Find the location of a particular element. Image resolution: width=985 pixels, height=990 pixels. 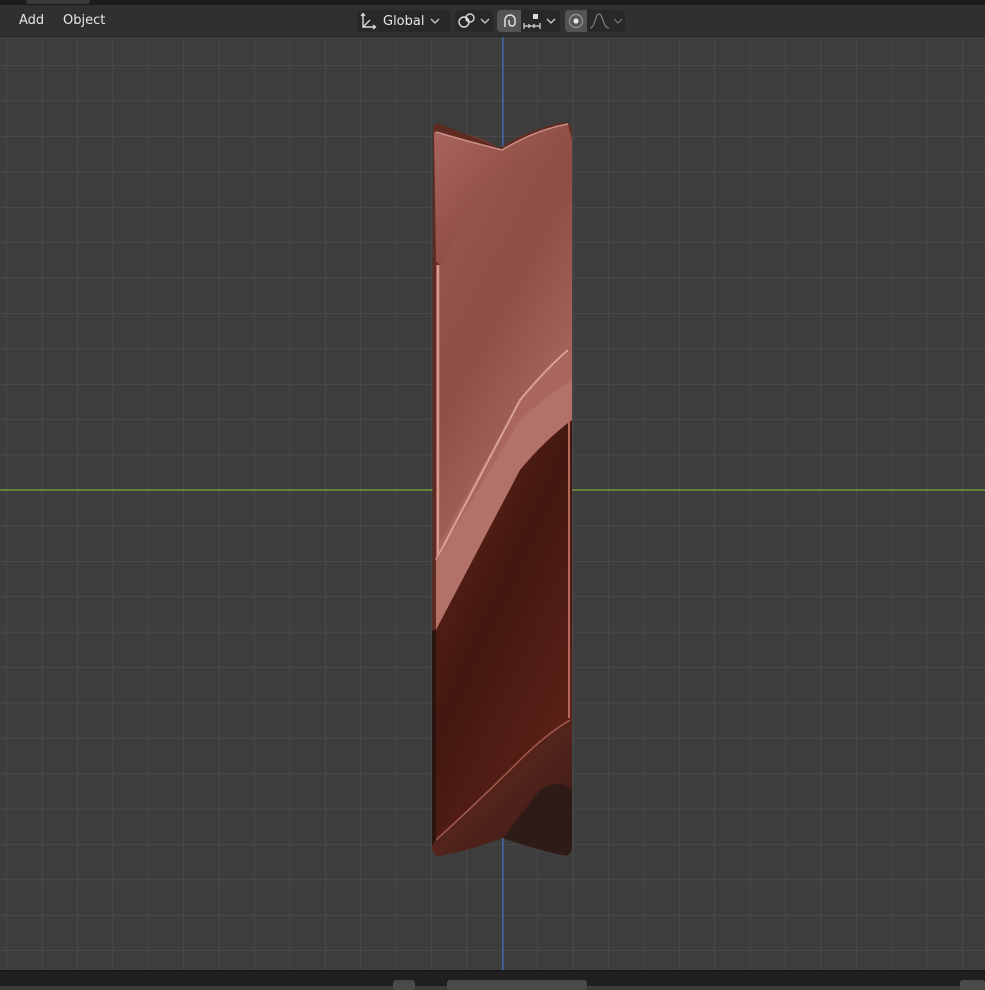

timeline-header is located at coordinates (492, 980).